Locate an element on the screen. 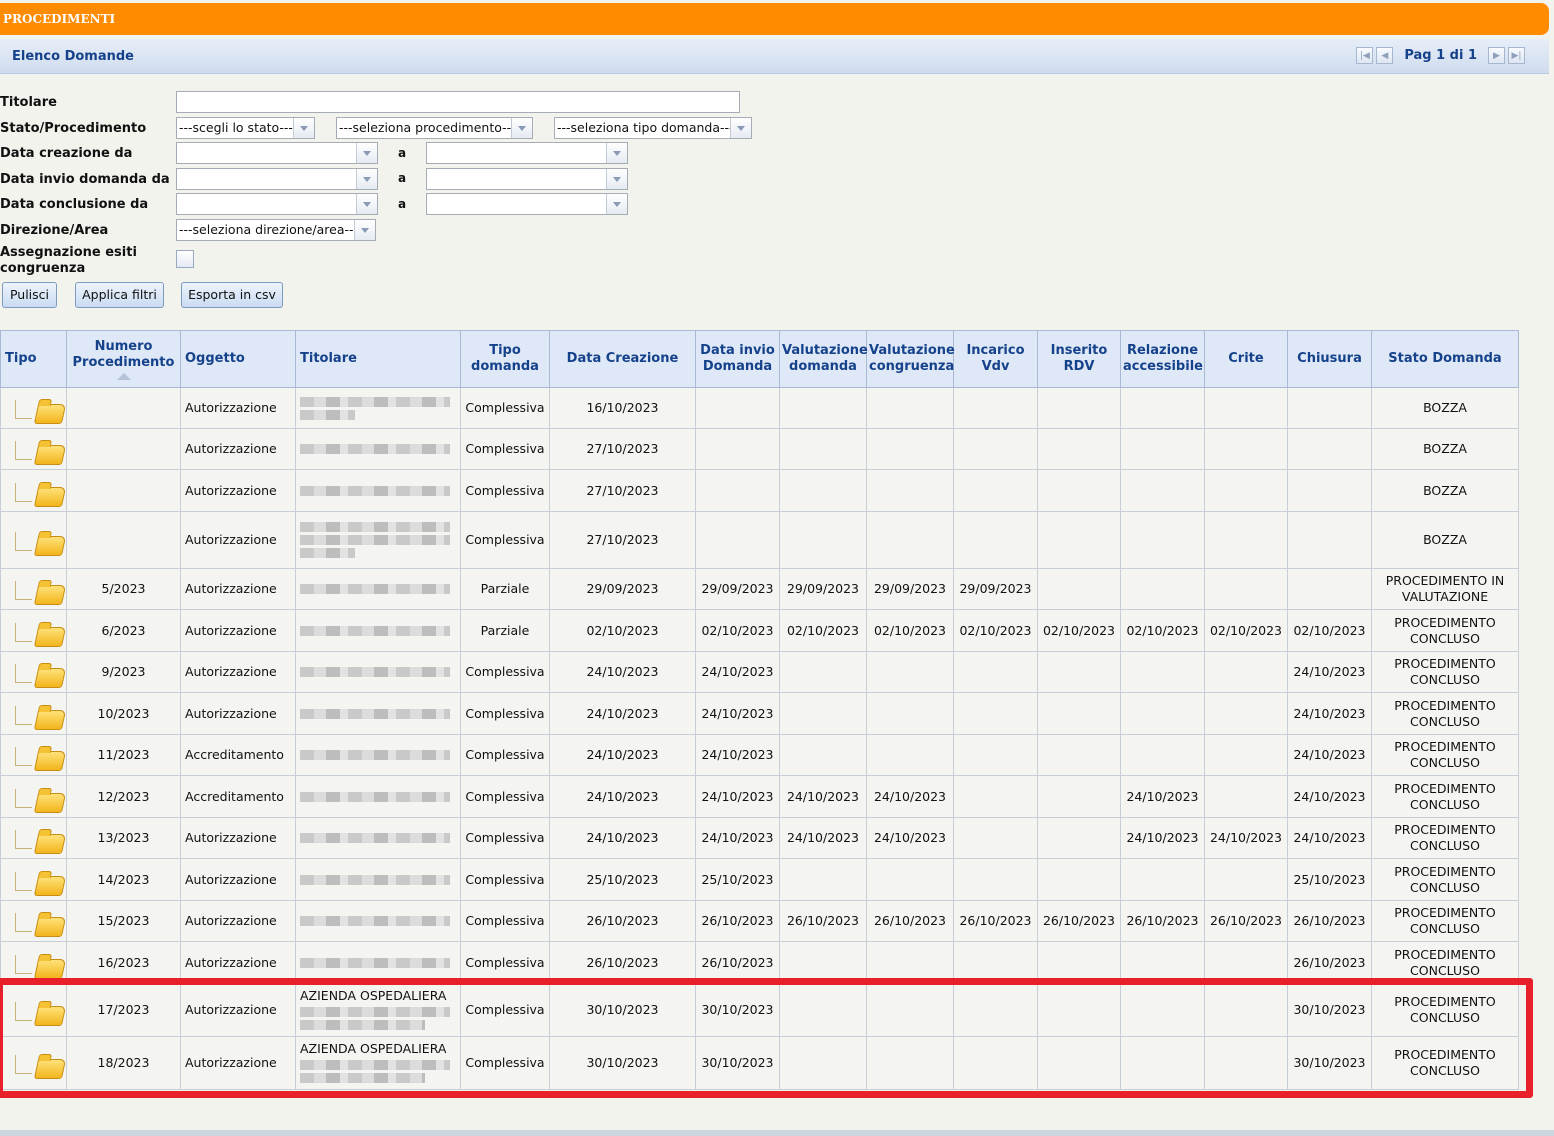 The height and width of the screenshot is (1136, 1554). last-page-icon: ▶| is located at coordinates (1516, 55).